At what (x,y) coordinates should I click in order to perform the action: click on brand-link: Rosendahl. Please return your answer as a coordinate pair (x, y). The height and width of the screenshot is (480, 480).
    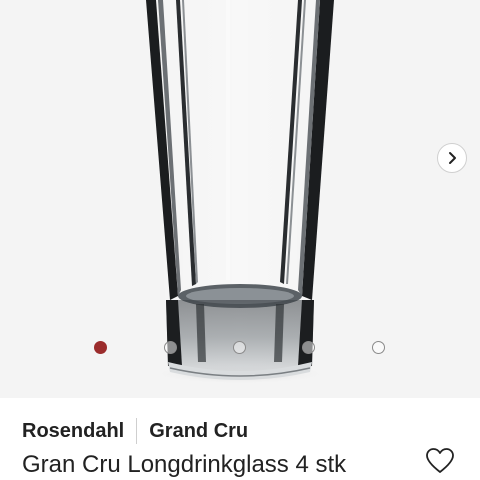
    Looking at the image, I should click on (73, 431).